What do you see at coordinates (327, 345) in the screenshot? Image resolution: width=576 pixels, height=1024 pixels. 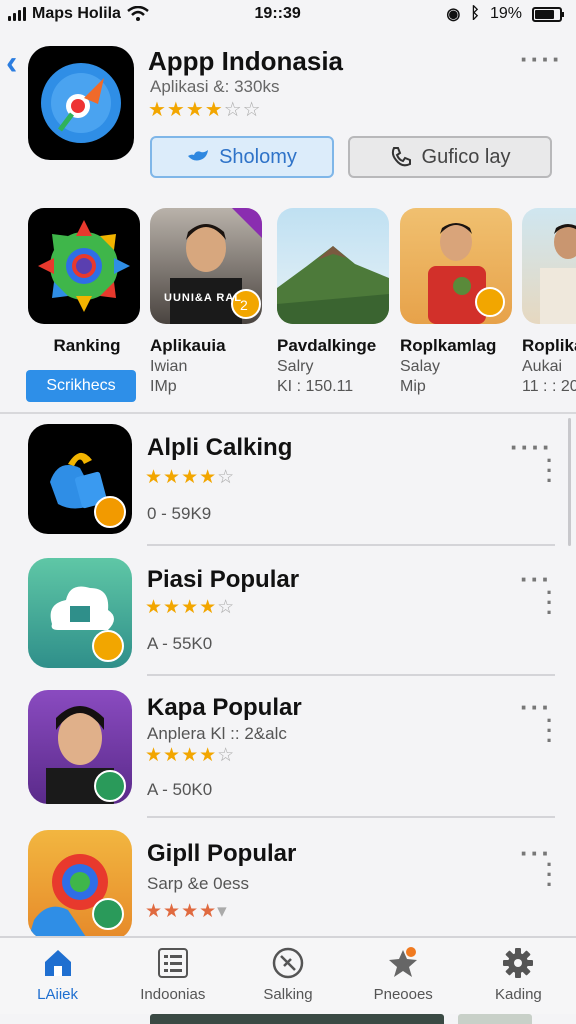 I see `card-title: Pavdalkinge` at bounding box center [327, 345].